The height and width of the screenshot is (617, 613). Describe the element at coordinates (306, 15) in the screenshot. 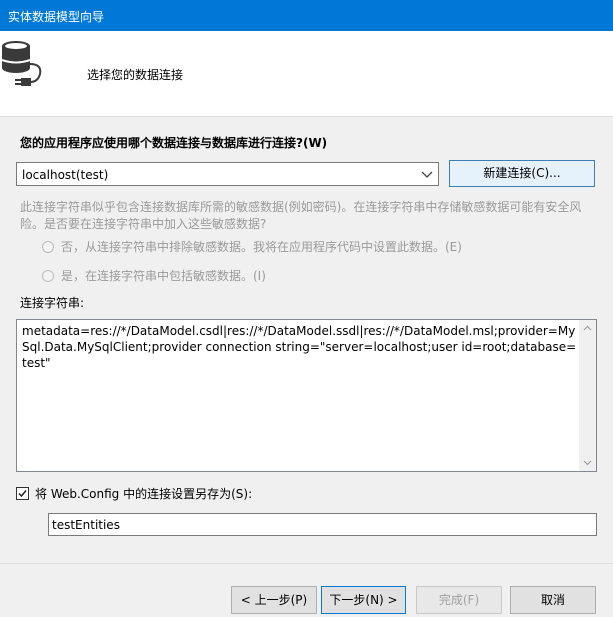

I see `title-bar: 实体数据模型向导` at that location.